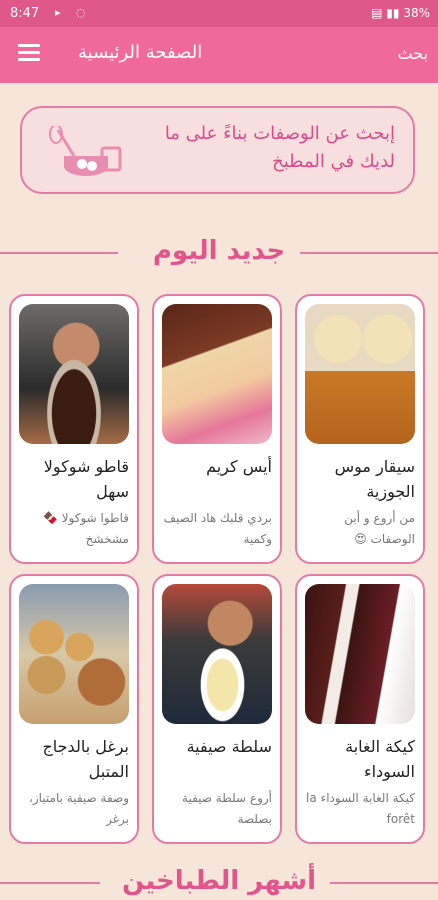  I want to click on recipe-description: قاطوا شوكولا 🍫 مشخشخ, so click(85, 528).